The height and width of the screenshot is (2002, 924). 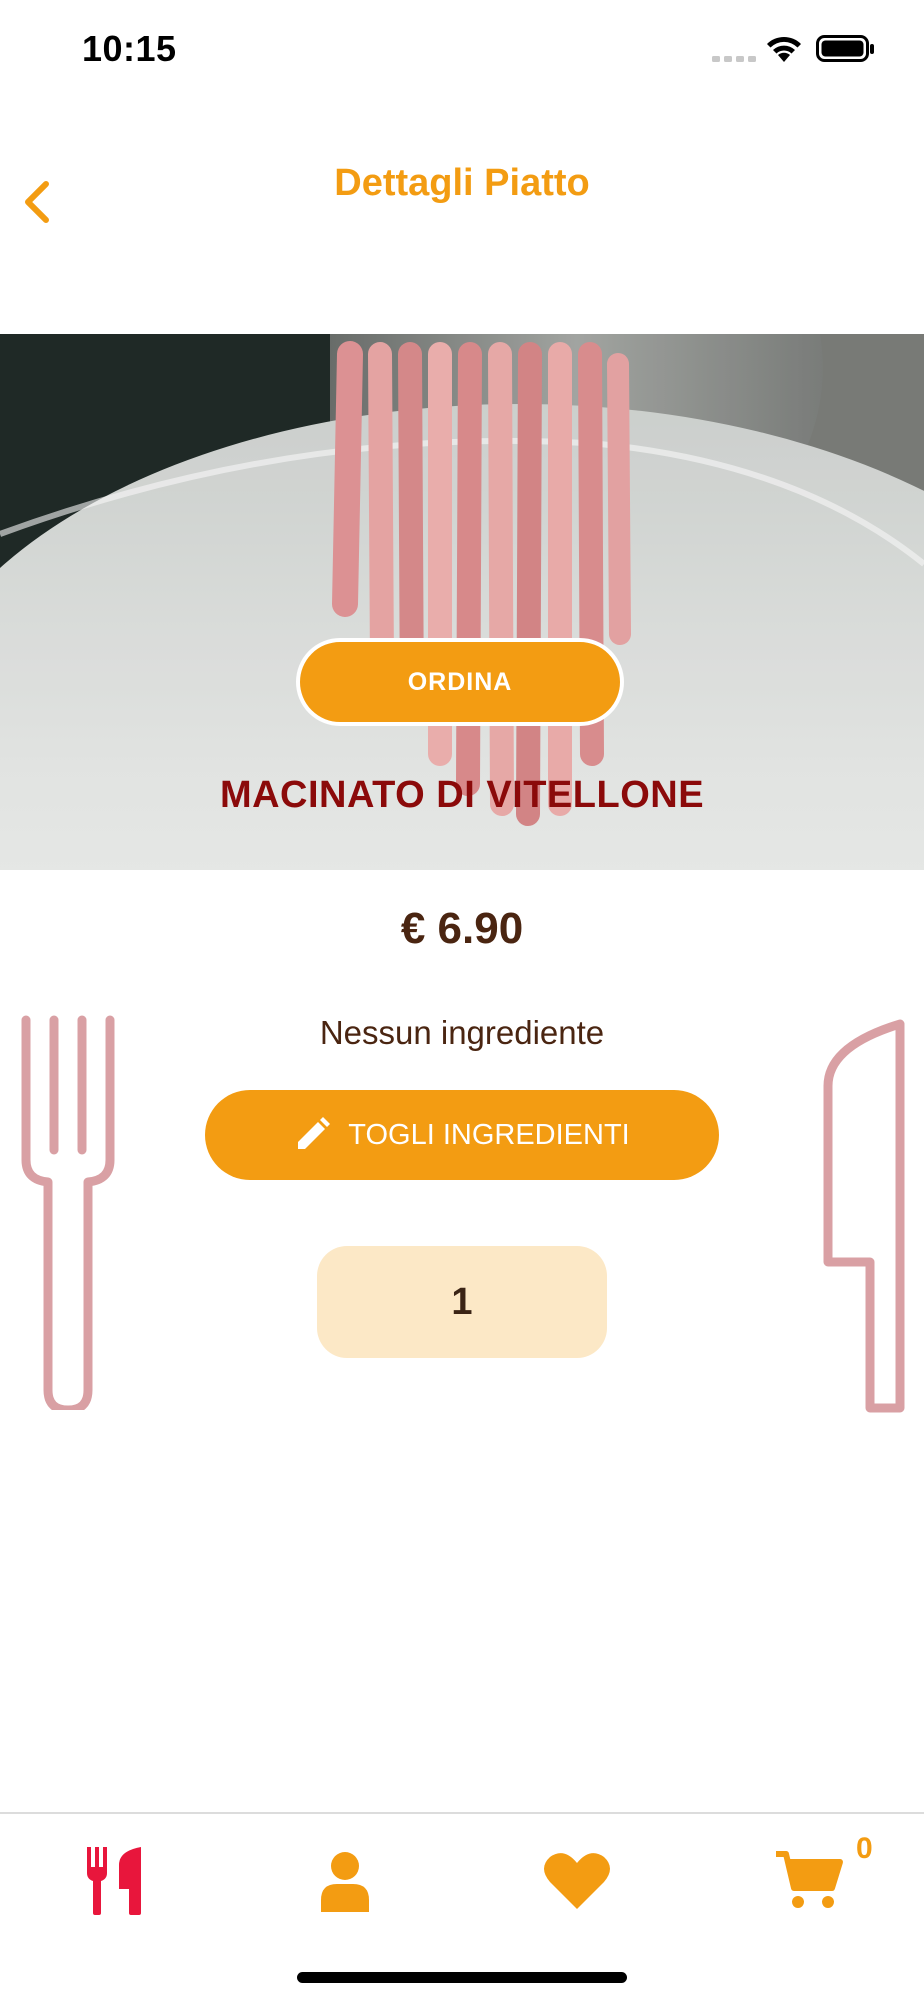 I want to click on status-bar: 10:15, so click(x=462, y=50).